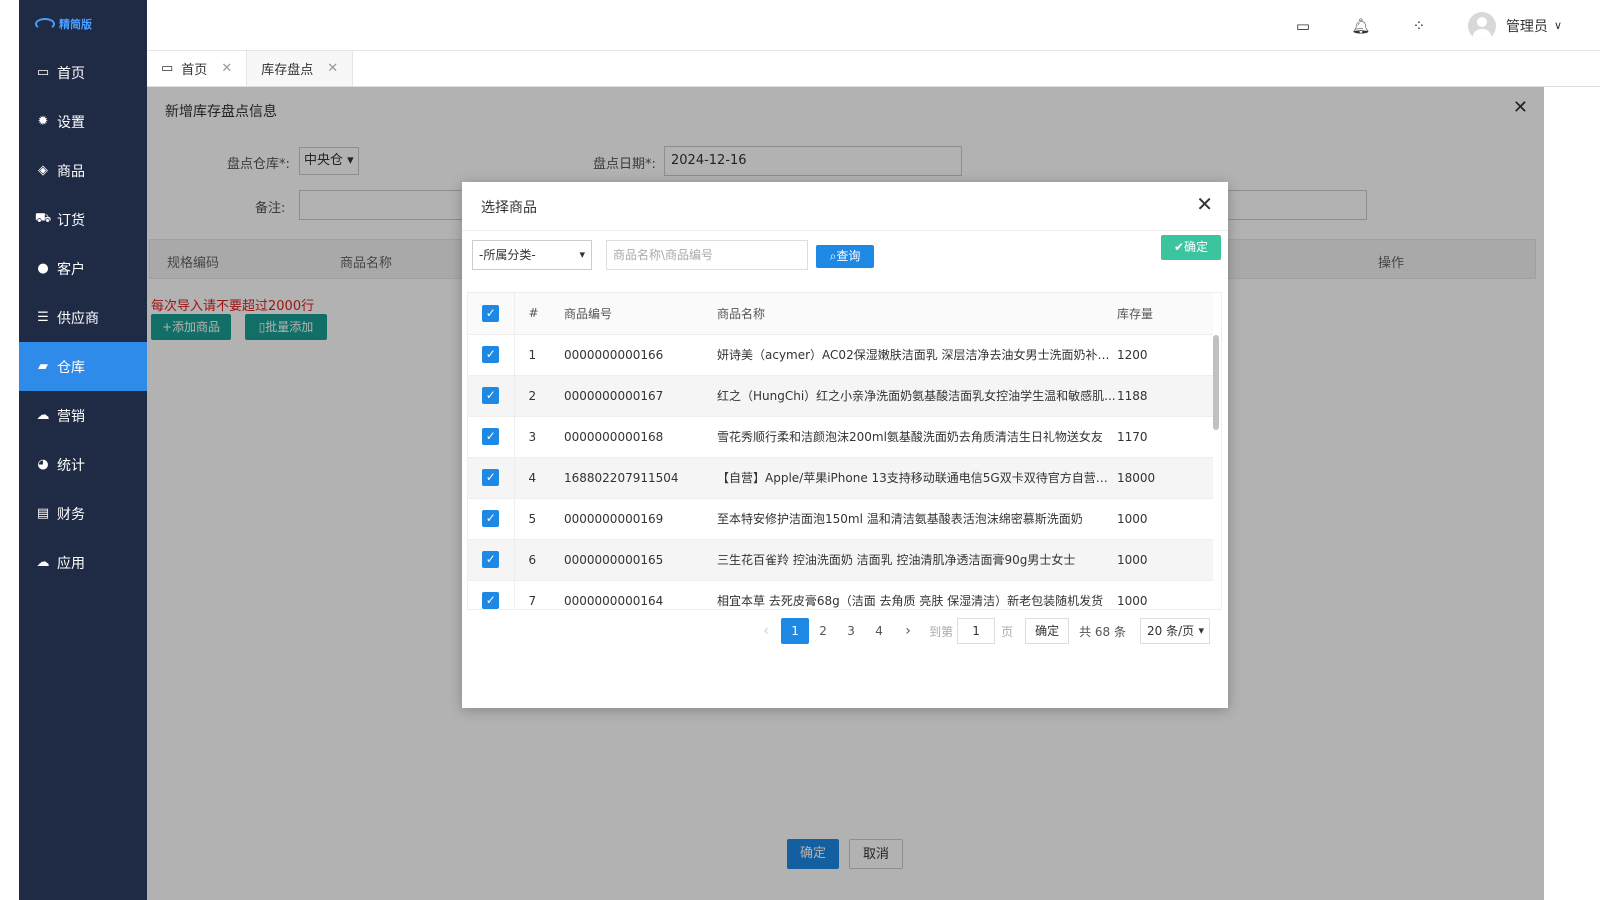  Describe the element at coordinates (1165, 478) in the screenshot. I see `row-stock: 18000` at that location.